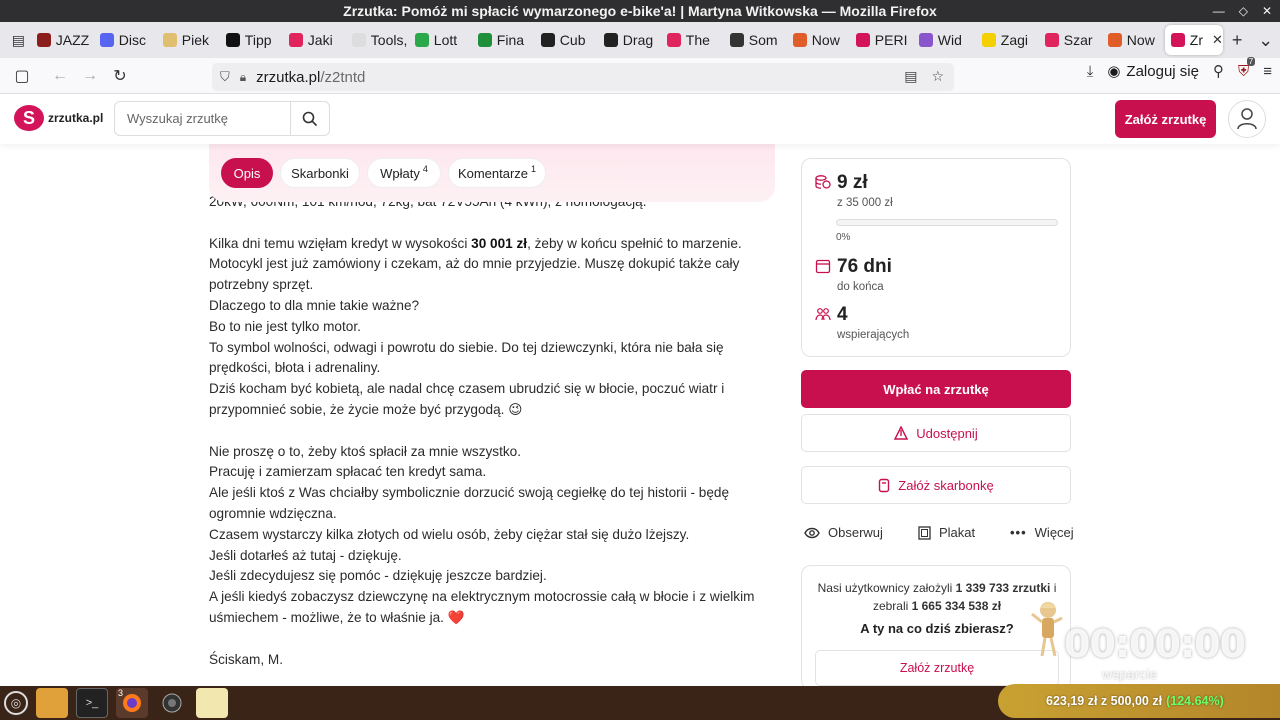 Image resolution: width=1280 pixels, height=720 pixels. What do you see at coordinates (61, 40) in the screenshot?
I see `browser-tab: JAZZ` at bounding box center [61, 40].